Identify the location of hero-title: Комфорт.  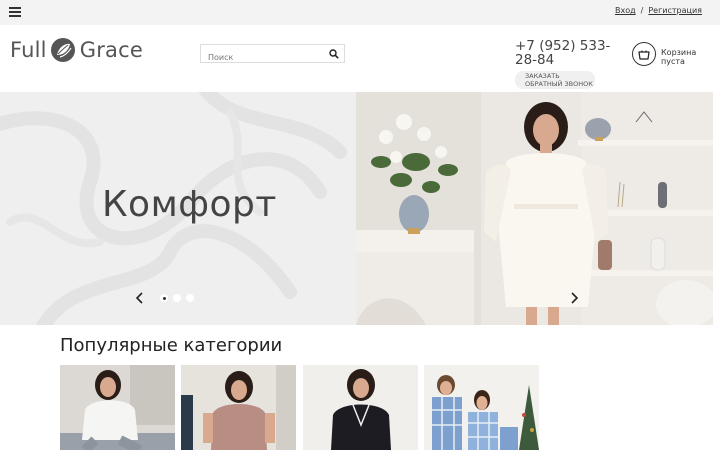
(189, 204).